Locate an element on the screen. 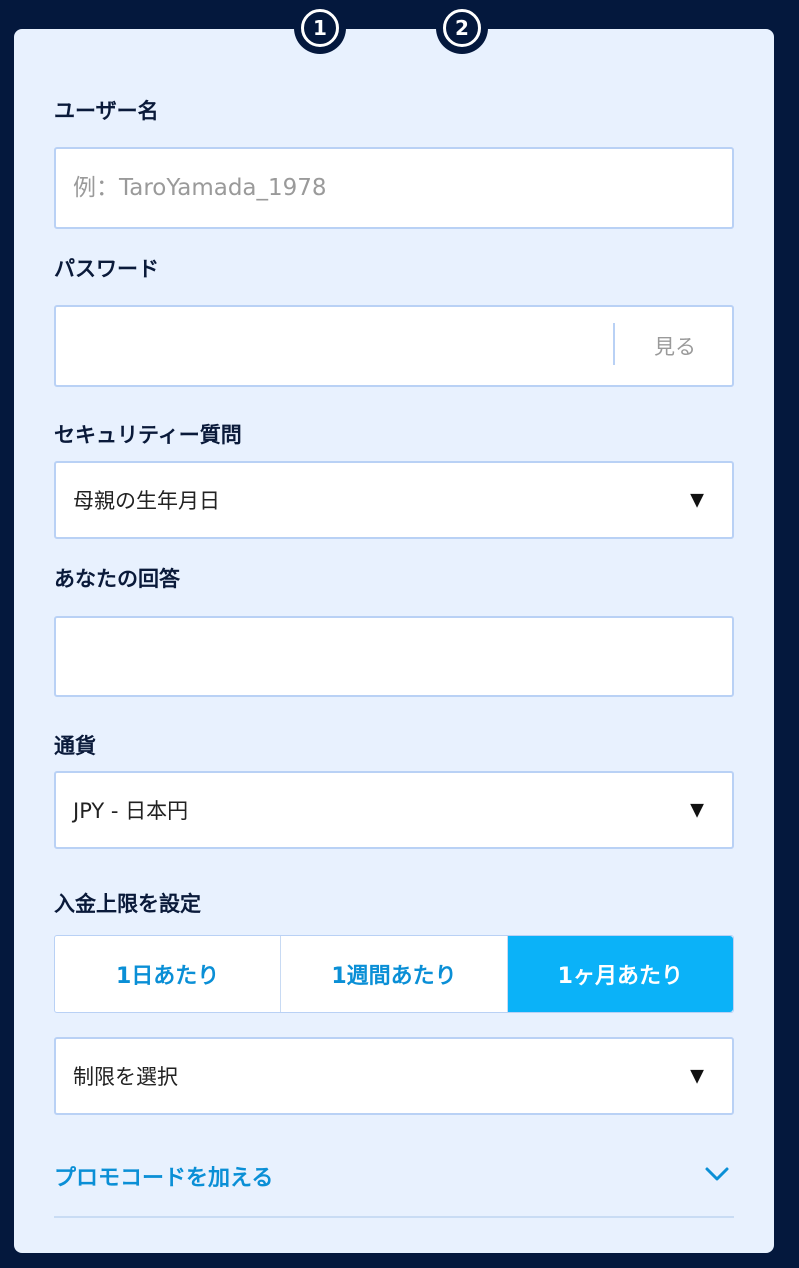 This screenshot has height=1268, width=799. answer-field is located at coordinates (394, 656).